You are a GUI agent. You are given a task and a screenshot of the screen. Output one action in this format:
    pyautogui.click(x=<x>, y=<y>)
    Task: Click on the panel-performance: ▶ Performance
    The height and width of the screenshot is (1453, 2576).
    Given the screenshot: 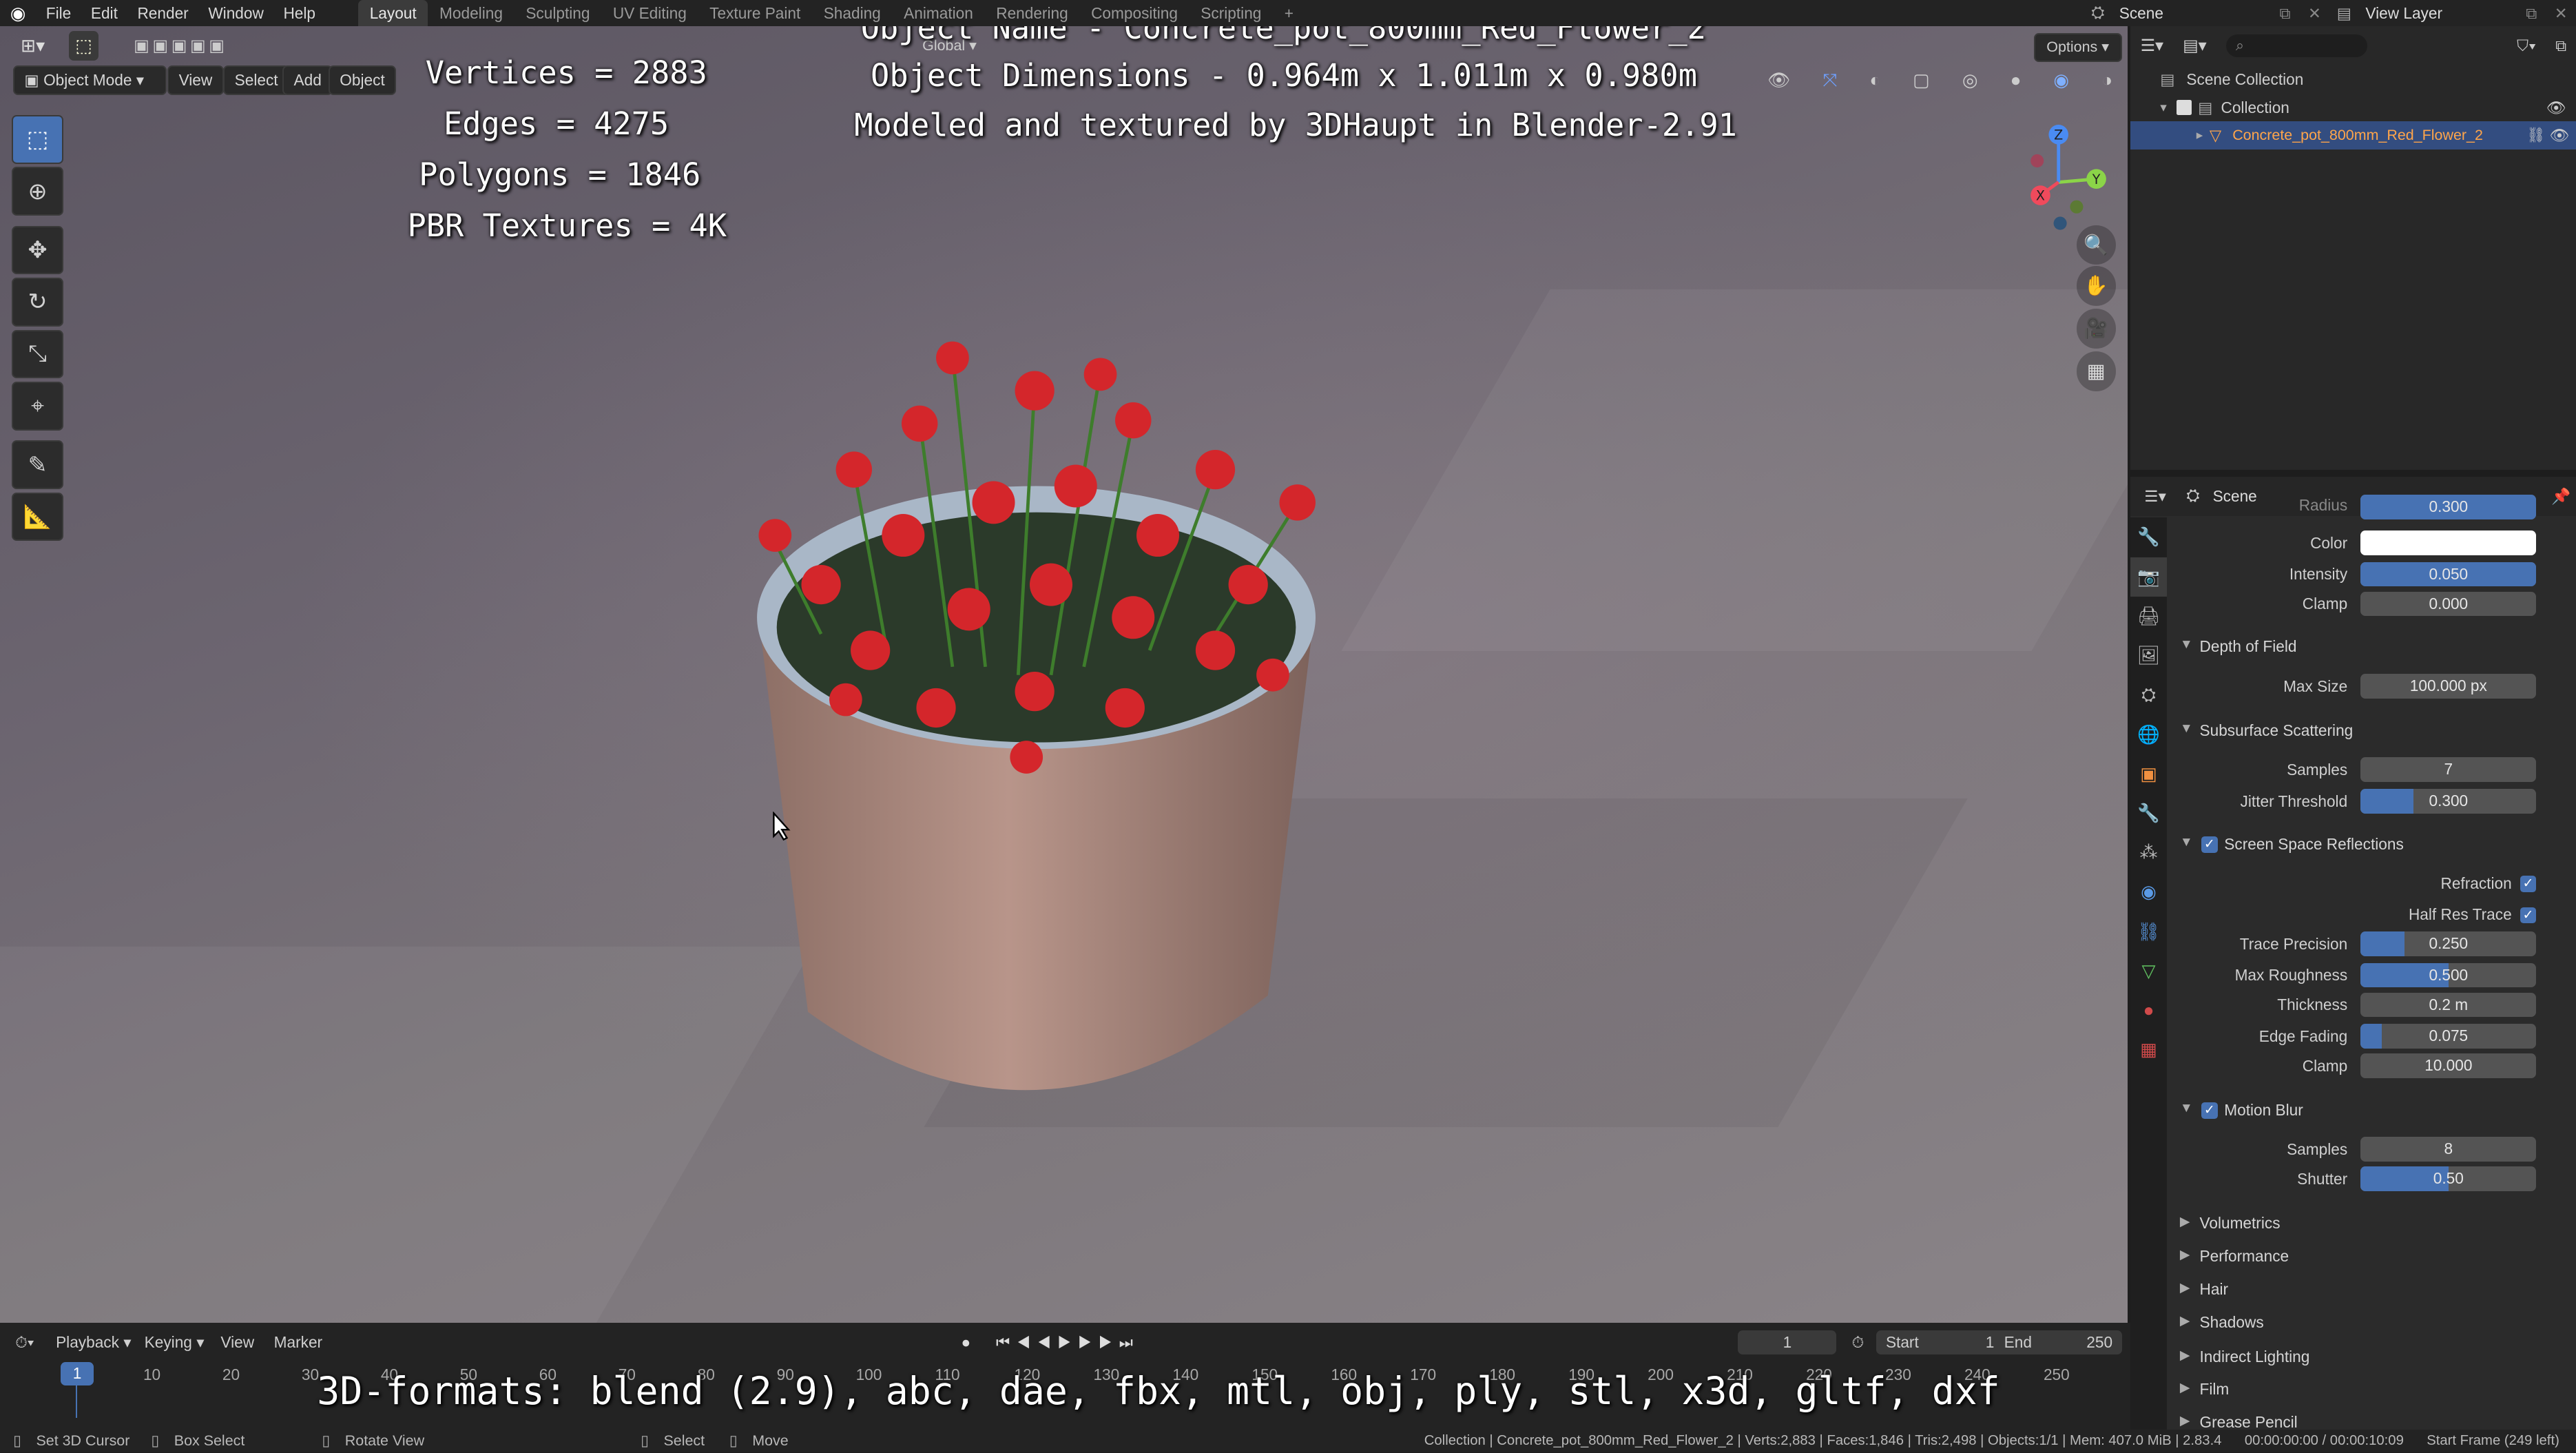 What is the action you would take?
    pyautogui.click(x=2371, y=1257)
    